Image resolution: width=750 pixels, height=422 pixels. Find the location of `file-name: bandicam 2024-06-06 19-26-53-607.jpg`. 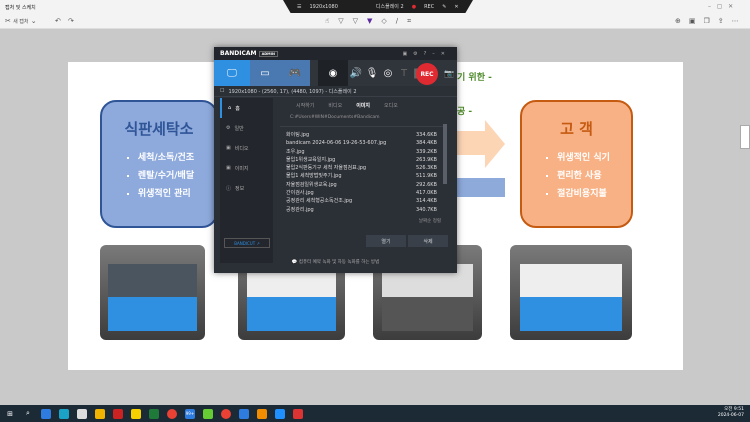

file-name: bandicam 2024-06-06 19-26-53-607.jpg is located at coordinates (336, 143).